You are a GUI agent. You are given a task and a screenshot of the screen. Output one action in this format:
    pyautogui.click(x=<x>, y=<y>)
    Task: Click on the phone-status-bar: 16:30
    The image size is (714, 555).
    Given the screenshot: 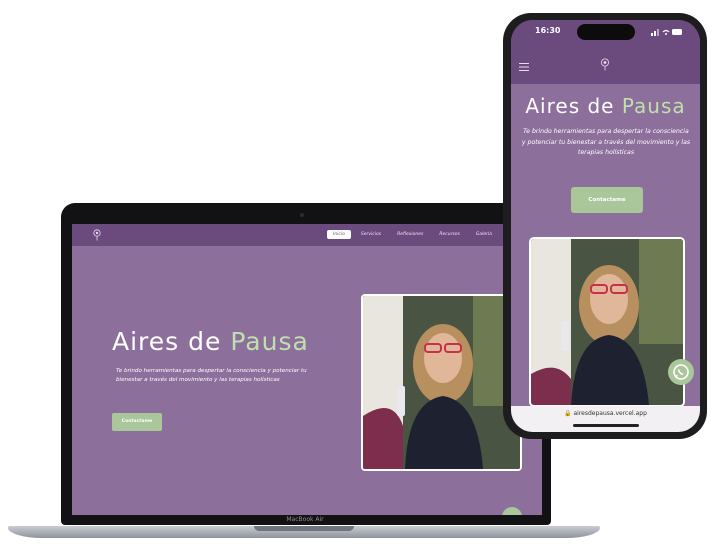 What is the action you would take?
    pyautogui.click(x=605, y=35)
    